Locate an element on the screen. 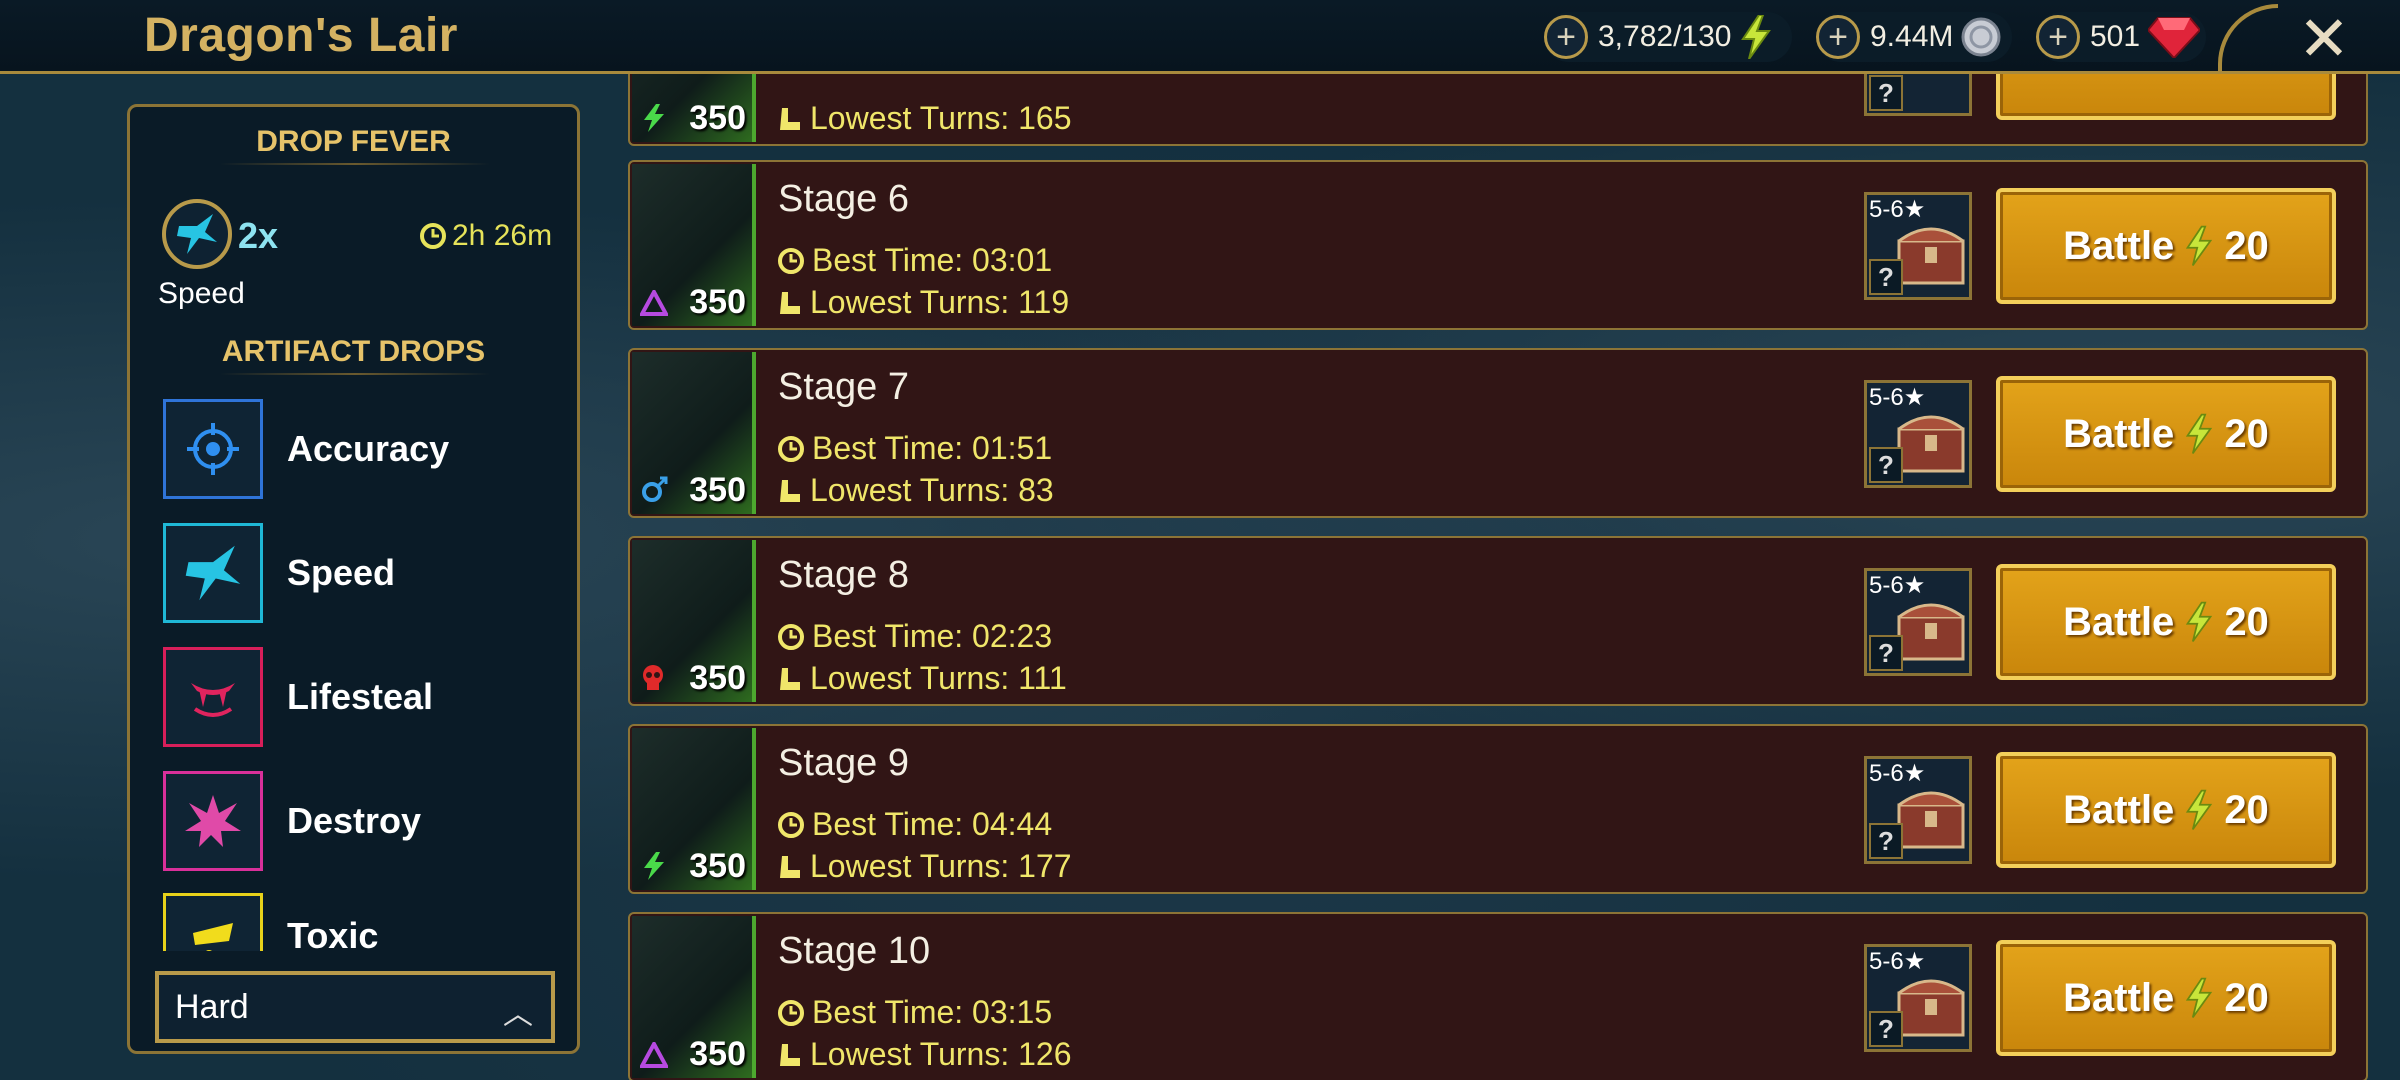 Image resolution: width=2400 pixels, height=1080 pixels. close-button: ✕ is located at coordinates (2324, 38).